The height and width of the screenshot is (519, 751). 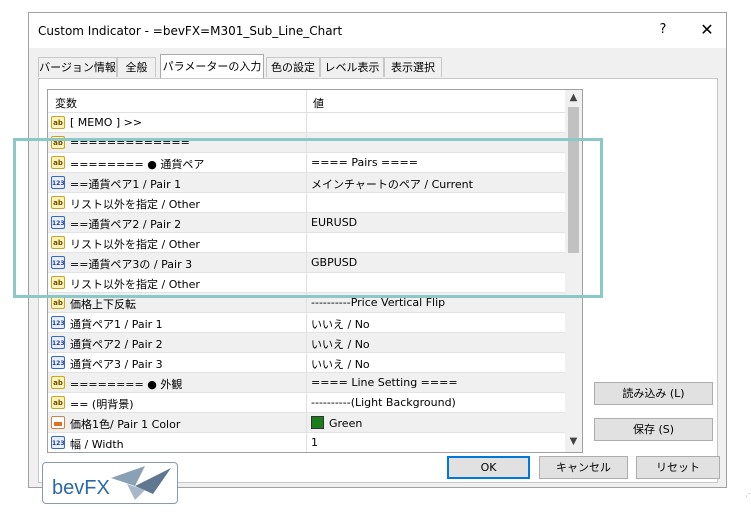 I want to click on color-swatch, so click(x=317, y=422).